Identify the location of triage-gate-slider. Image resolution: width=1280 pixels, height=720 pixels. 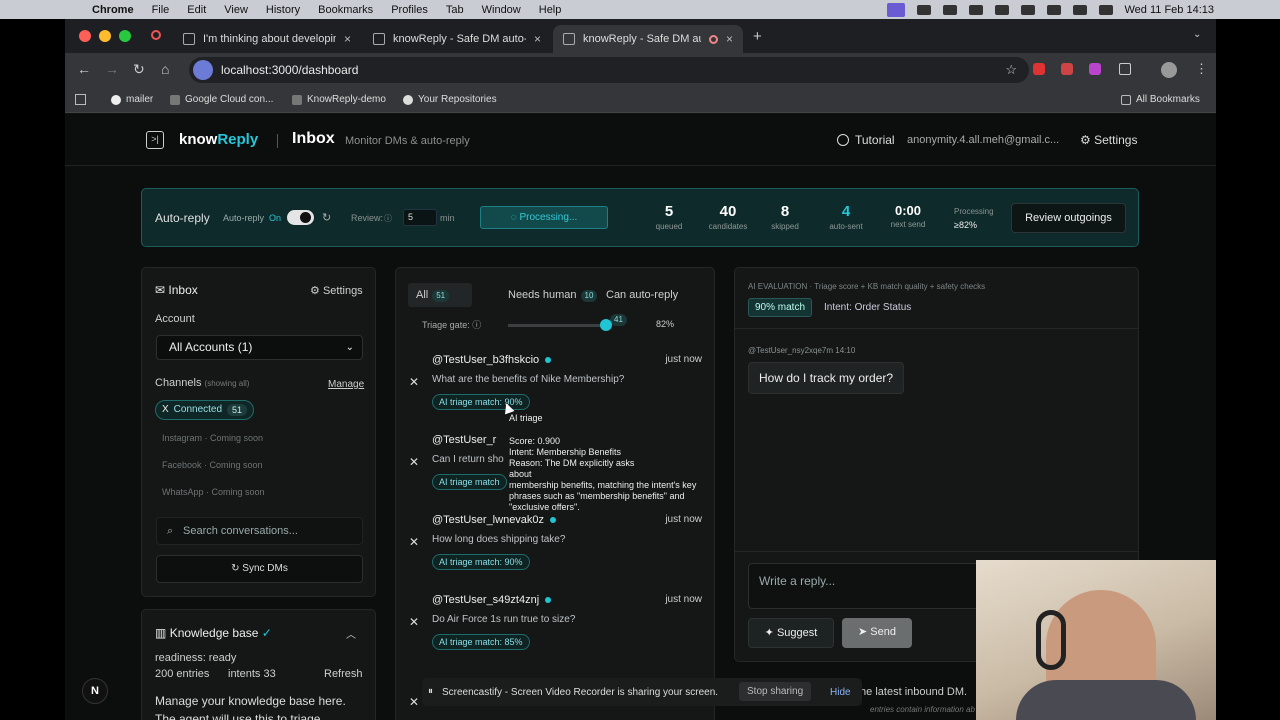
(560, 325).